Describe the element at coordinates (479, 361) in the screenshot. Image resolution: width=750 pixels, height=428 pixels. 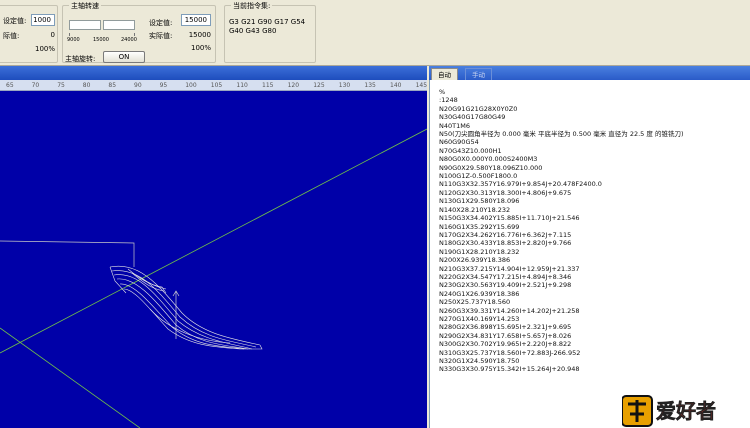
I see `gcode-line: N320G1X24.590Y18.750` at that location.